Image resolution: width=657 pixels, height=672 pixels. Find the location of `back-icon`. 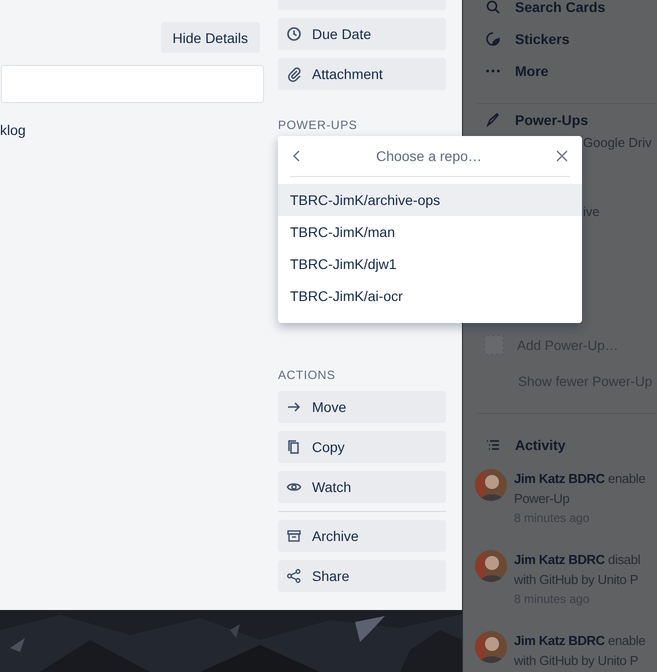

back-icon is located at coordinates (297, 156).